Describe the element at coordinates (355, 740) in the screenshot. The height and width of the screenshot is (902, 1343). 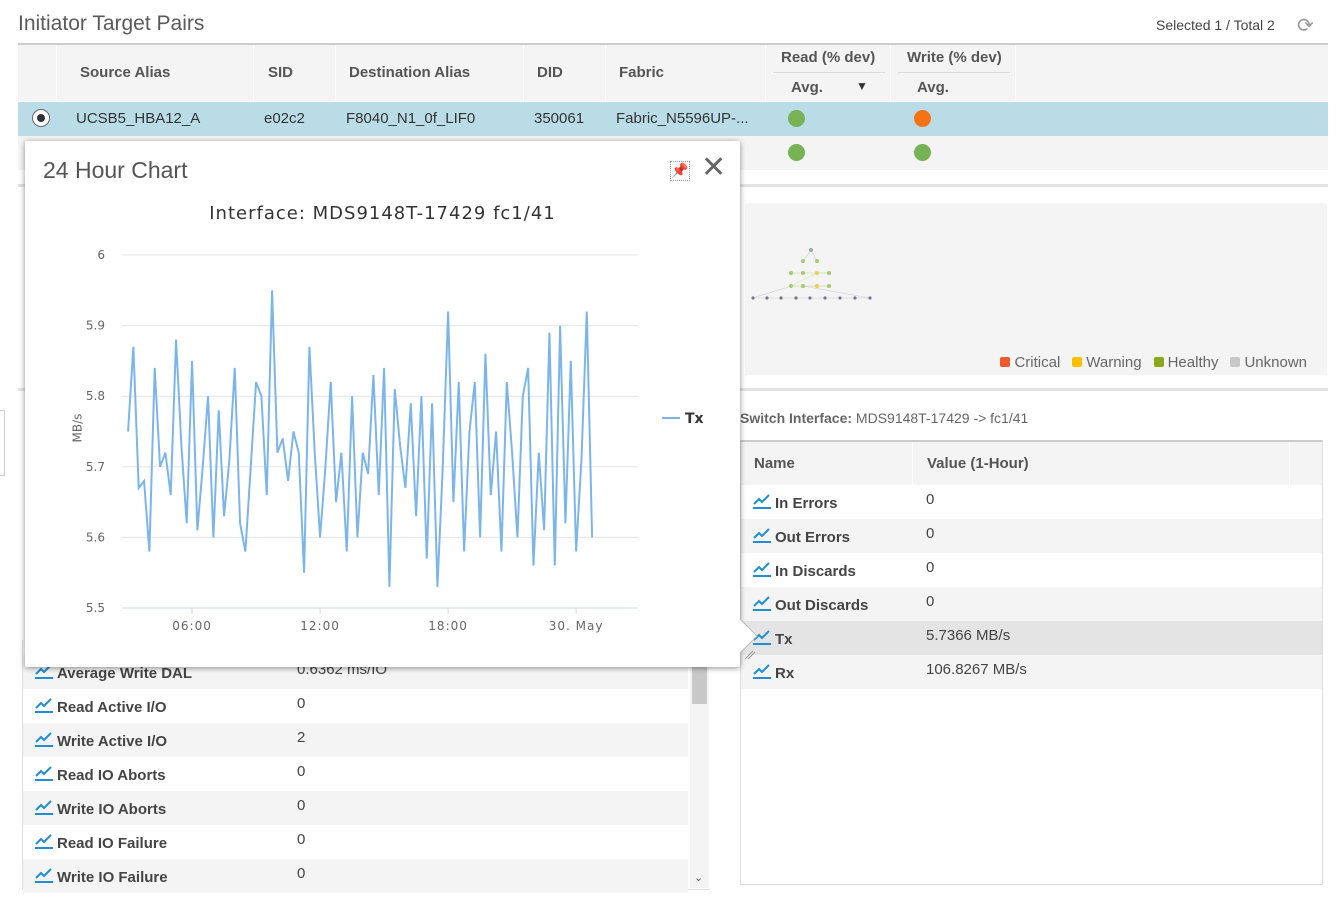
I see `table-row: Write Active I/O 2` at that location.